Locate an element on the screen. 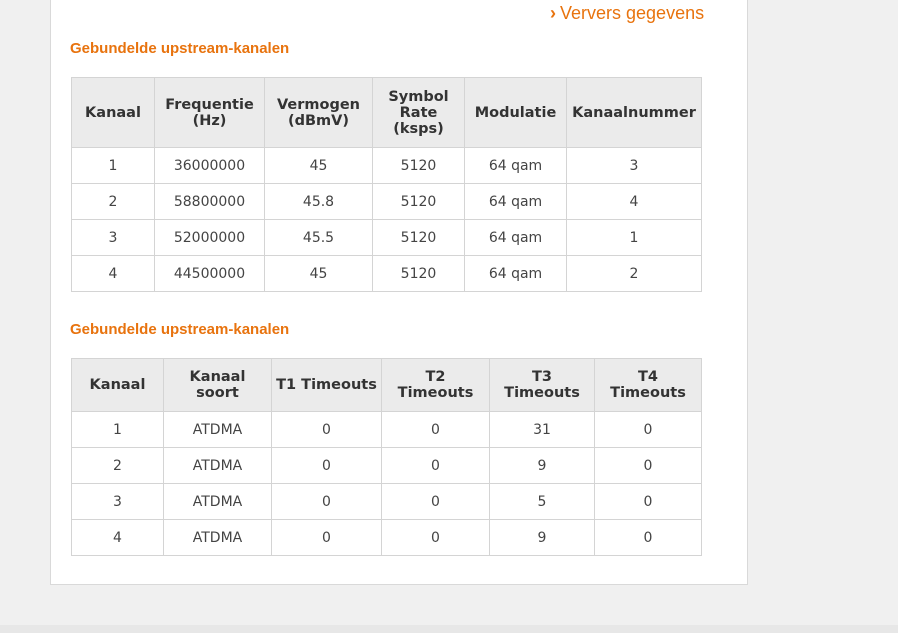  table-row: 4 44500000 45 5120 64 qam 2 is located at coordinates (386, 273).